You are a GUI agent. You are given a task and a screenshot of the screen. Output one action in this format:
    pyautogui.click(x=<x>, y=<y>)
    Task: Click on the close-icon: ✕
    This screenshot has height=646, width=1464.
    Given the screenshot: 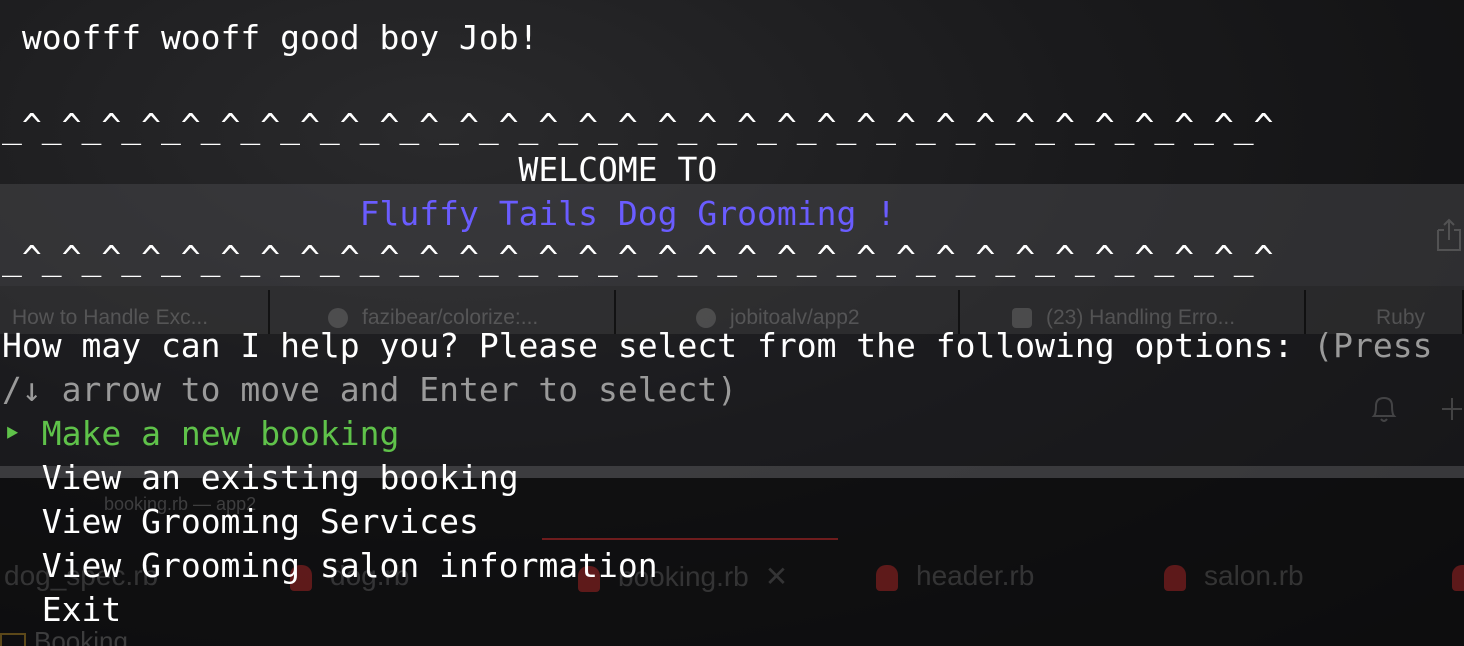 What is the action you would take?
    pyautogui.click(x=776, y=576)
    